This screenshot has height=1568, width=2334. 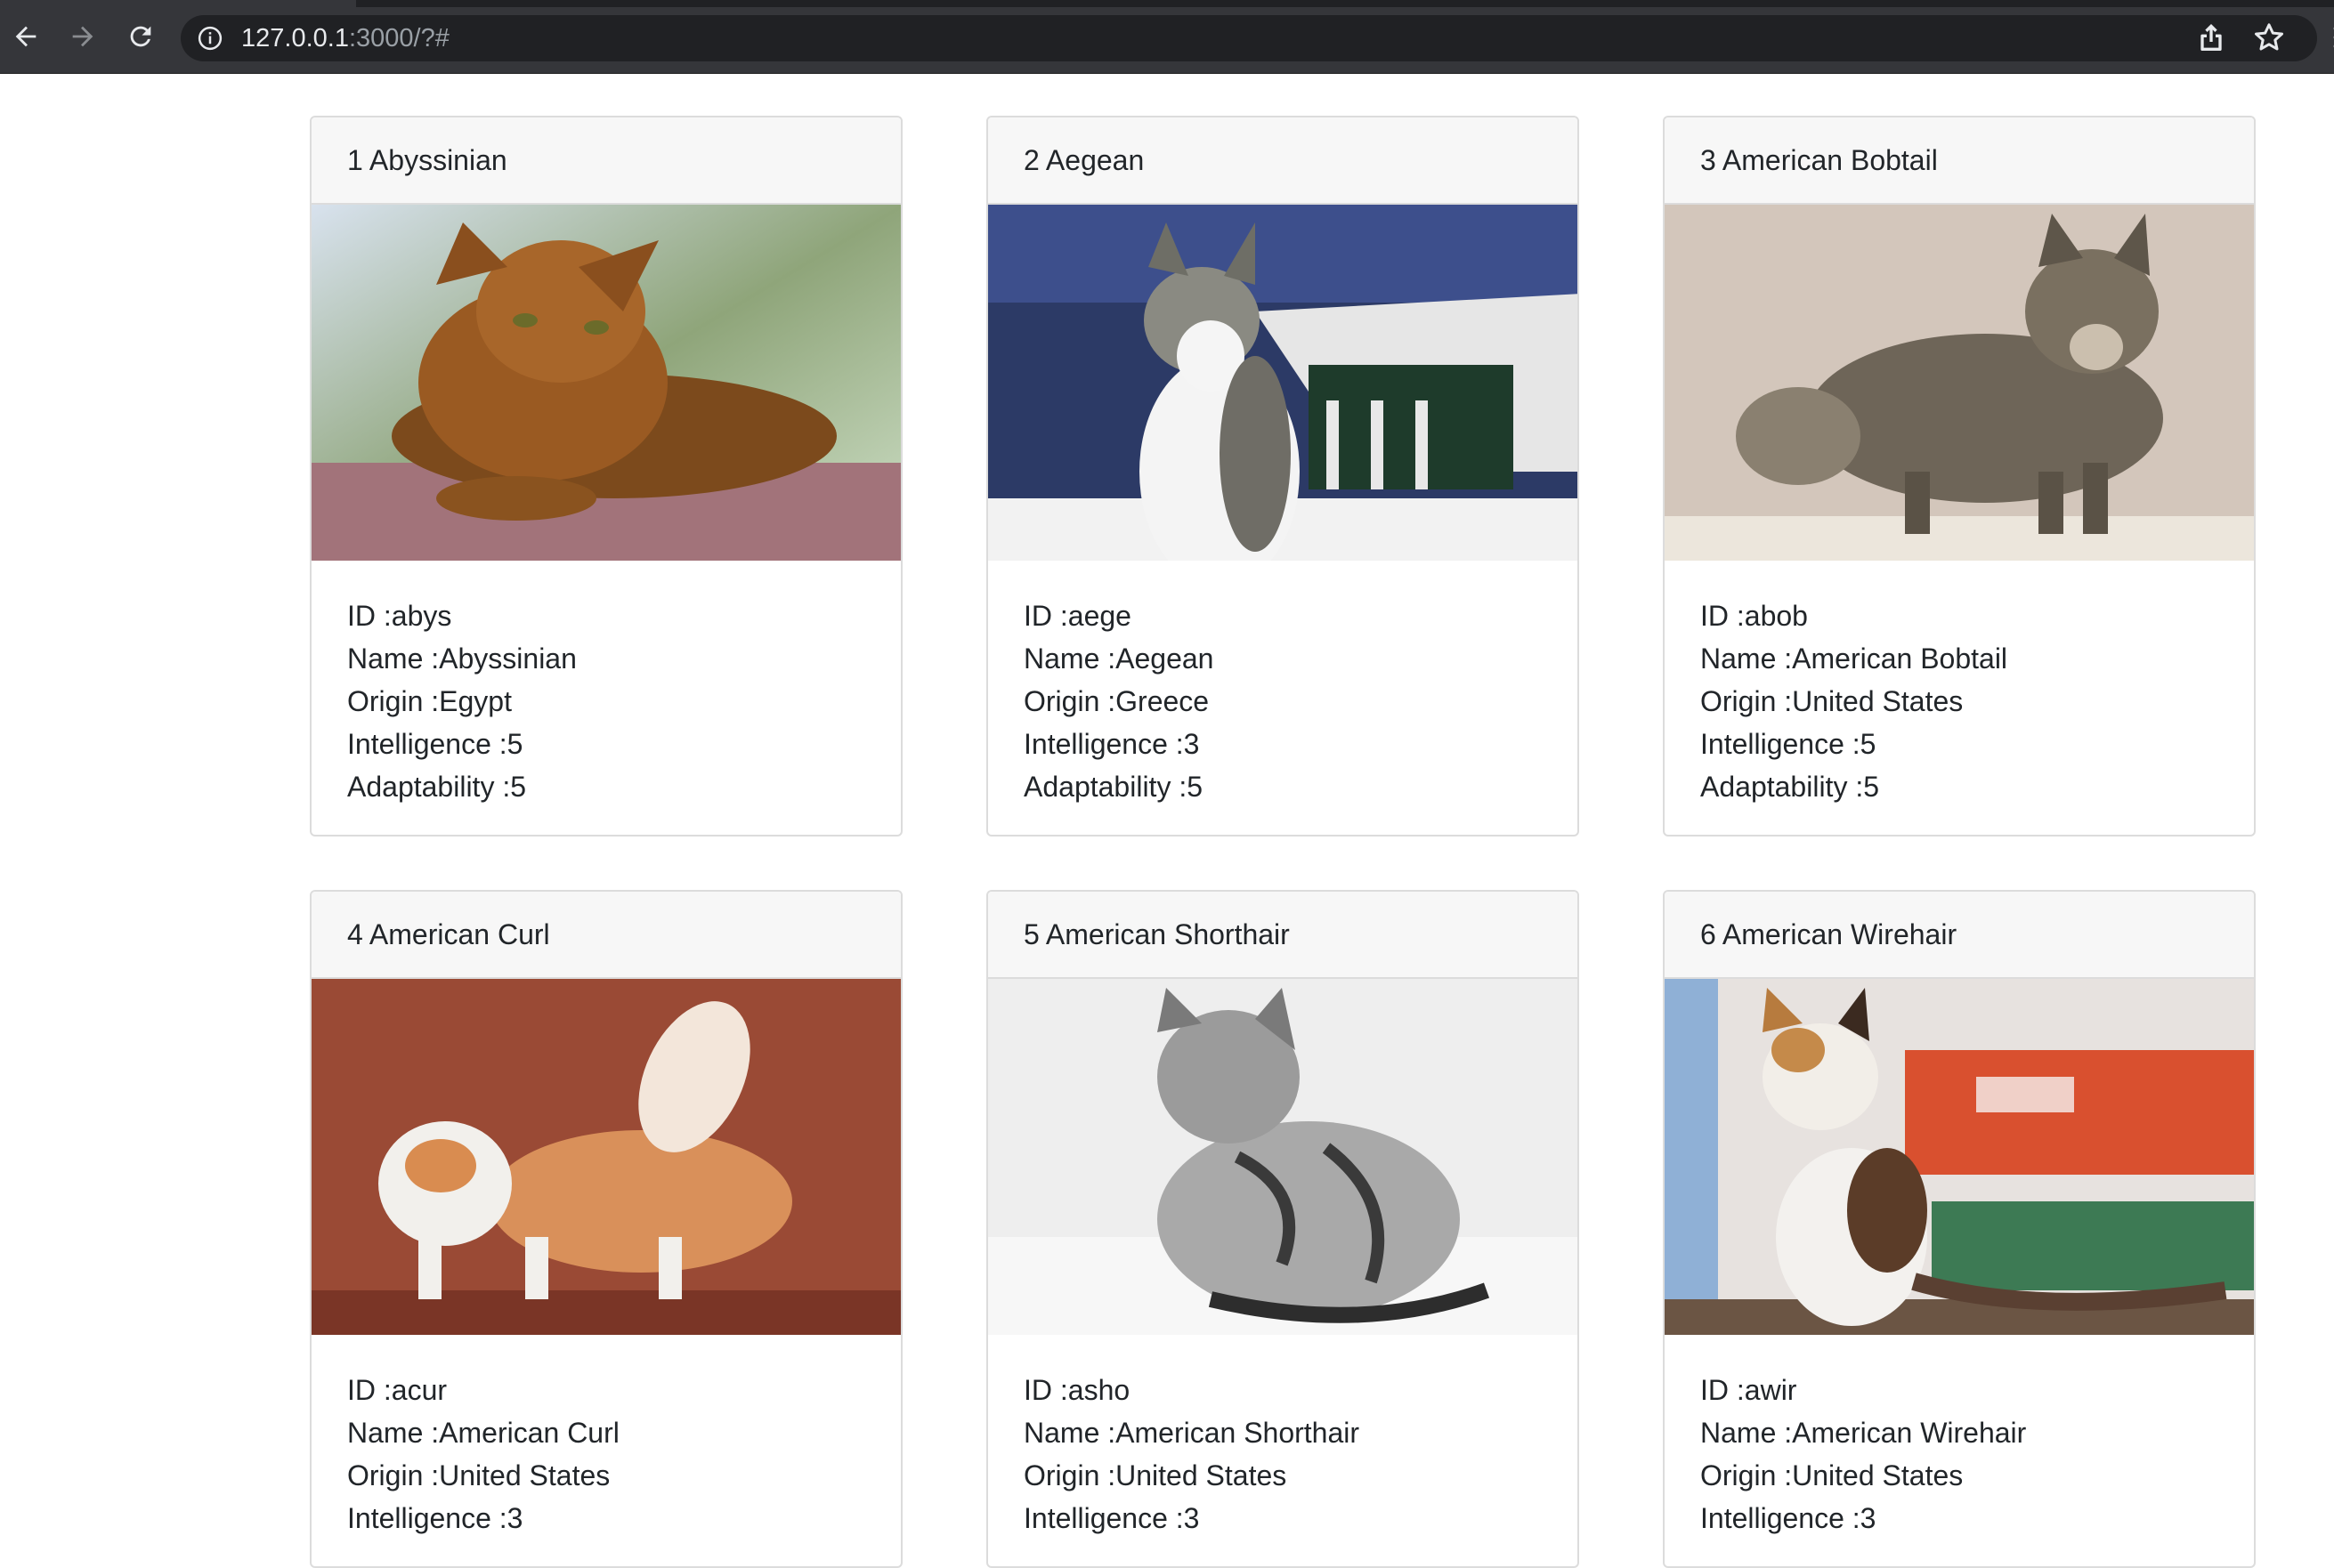 I want to click on breed-name: Name :American Bobtail, so click(x=1959, y=658).